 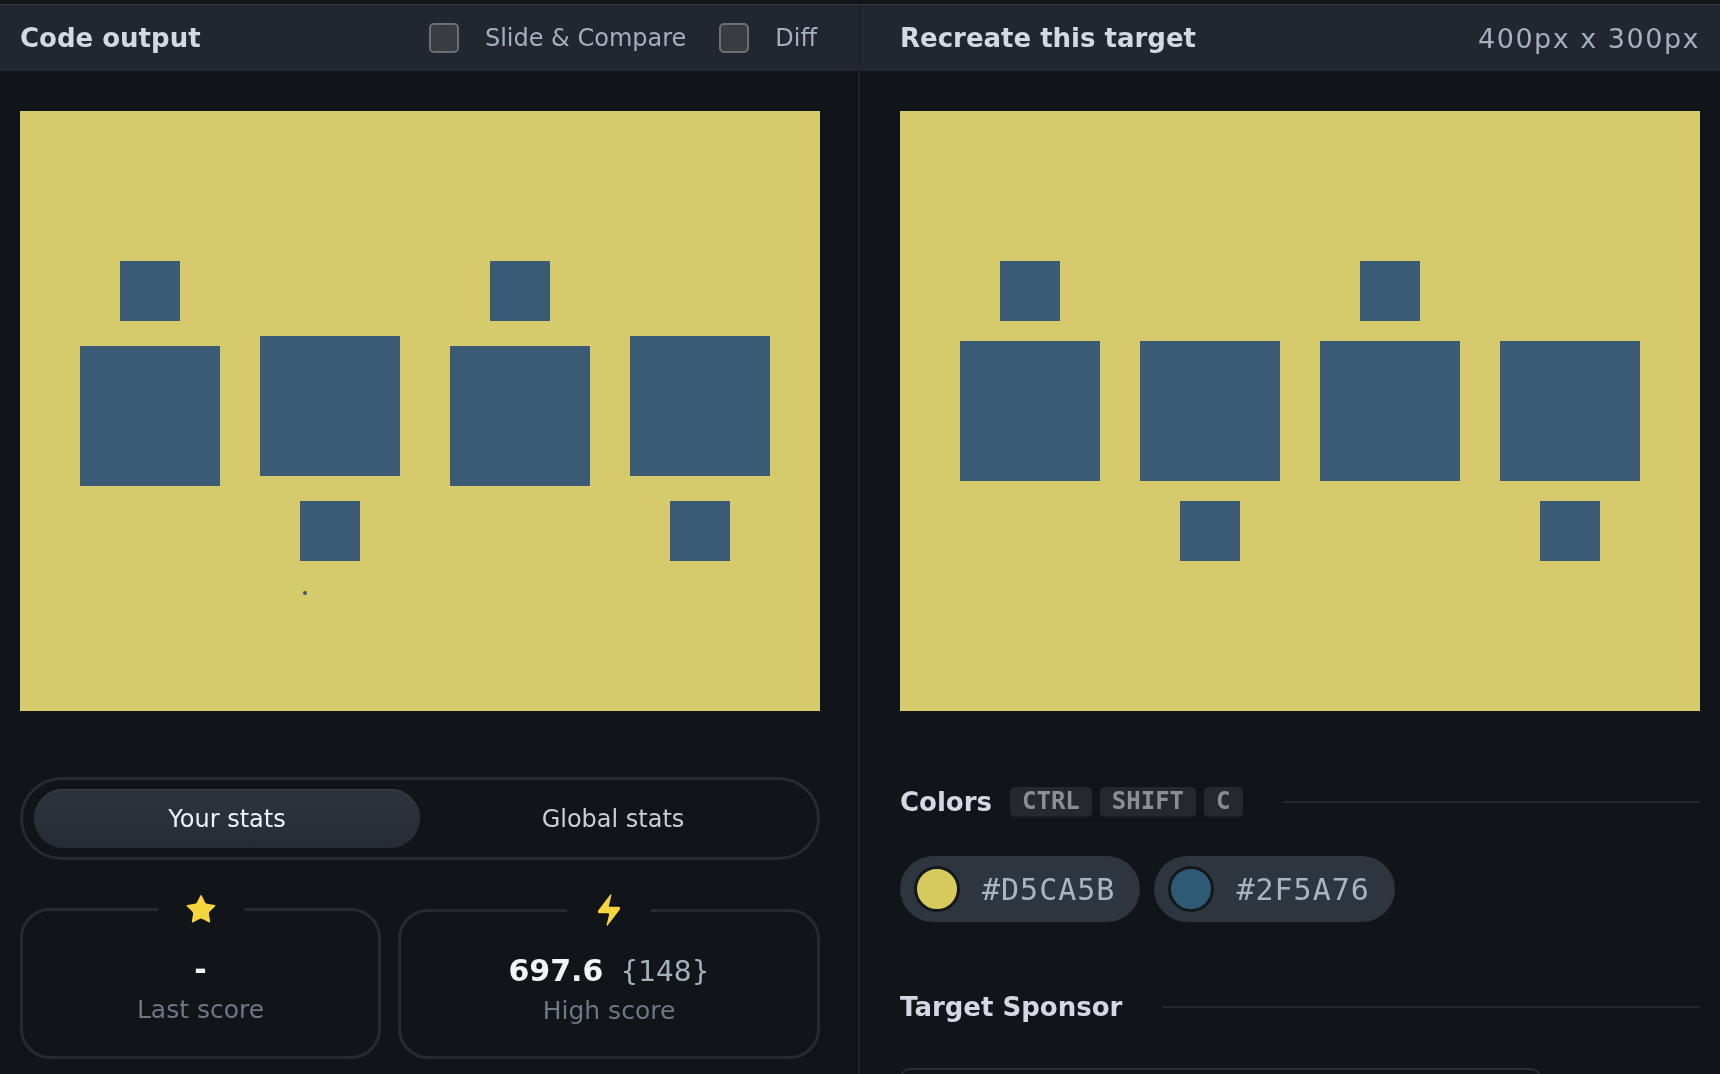 What do you see at coordinates (609, 1010) in the screenshot?
I see `score-label: High score` at bounding box center [609, 1010].